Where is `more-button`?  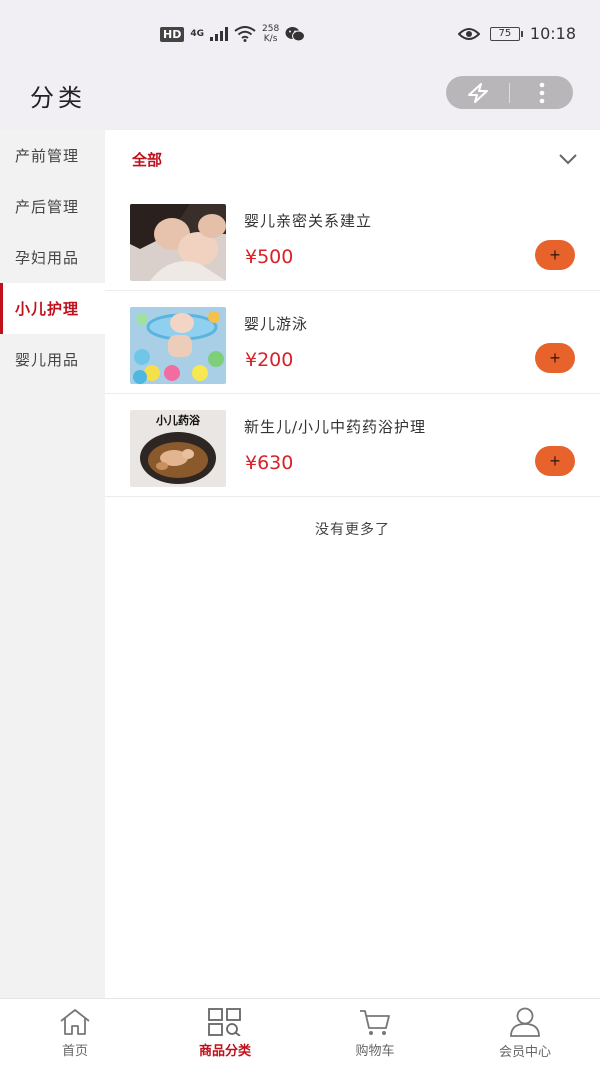 more-button is located at coordinates (541, 92).